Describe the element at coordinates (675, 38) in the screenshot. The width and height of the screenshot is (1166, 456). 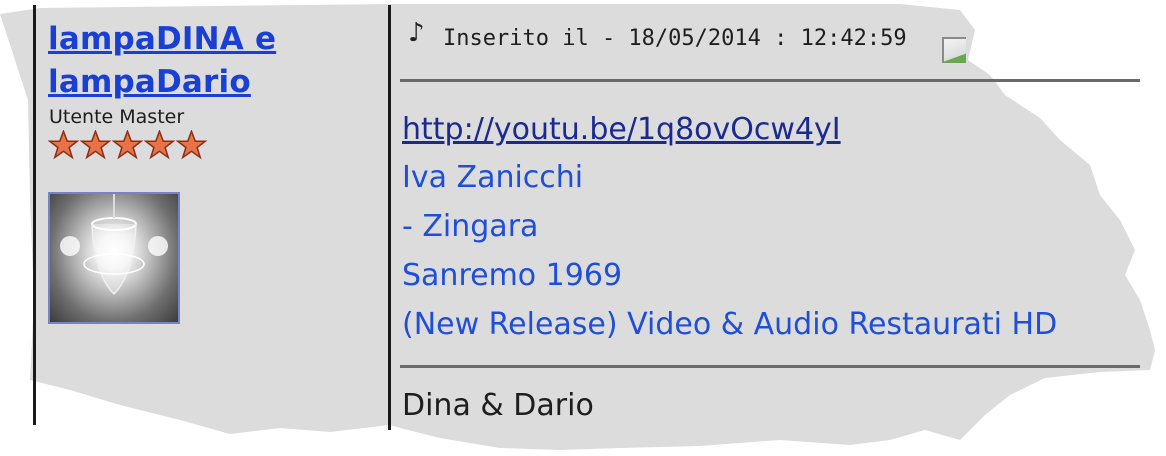
I see `posted-timestamp: Inserito il - 18/05/2014 : 12:42:59` at that location.